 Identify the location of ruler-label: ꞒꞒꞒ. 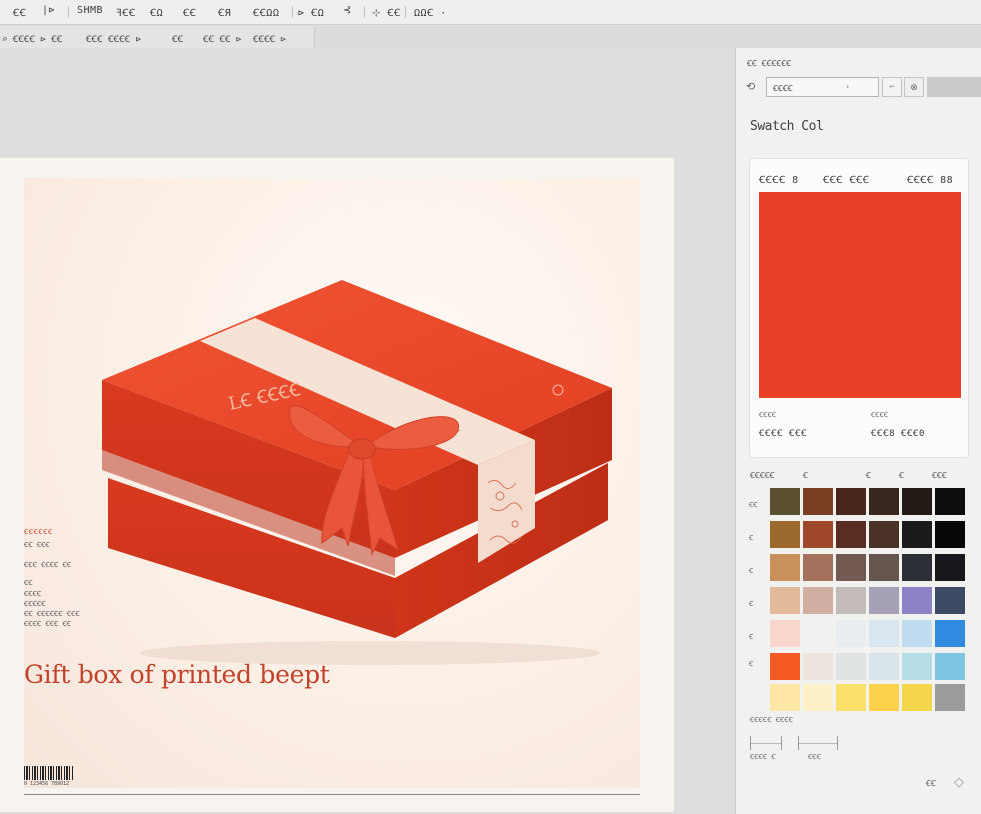
(814, 757).